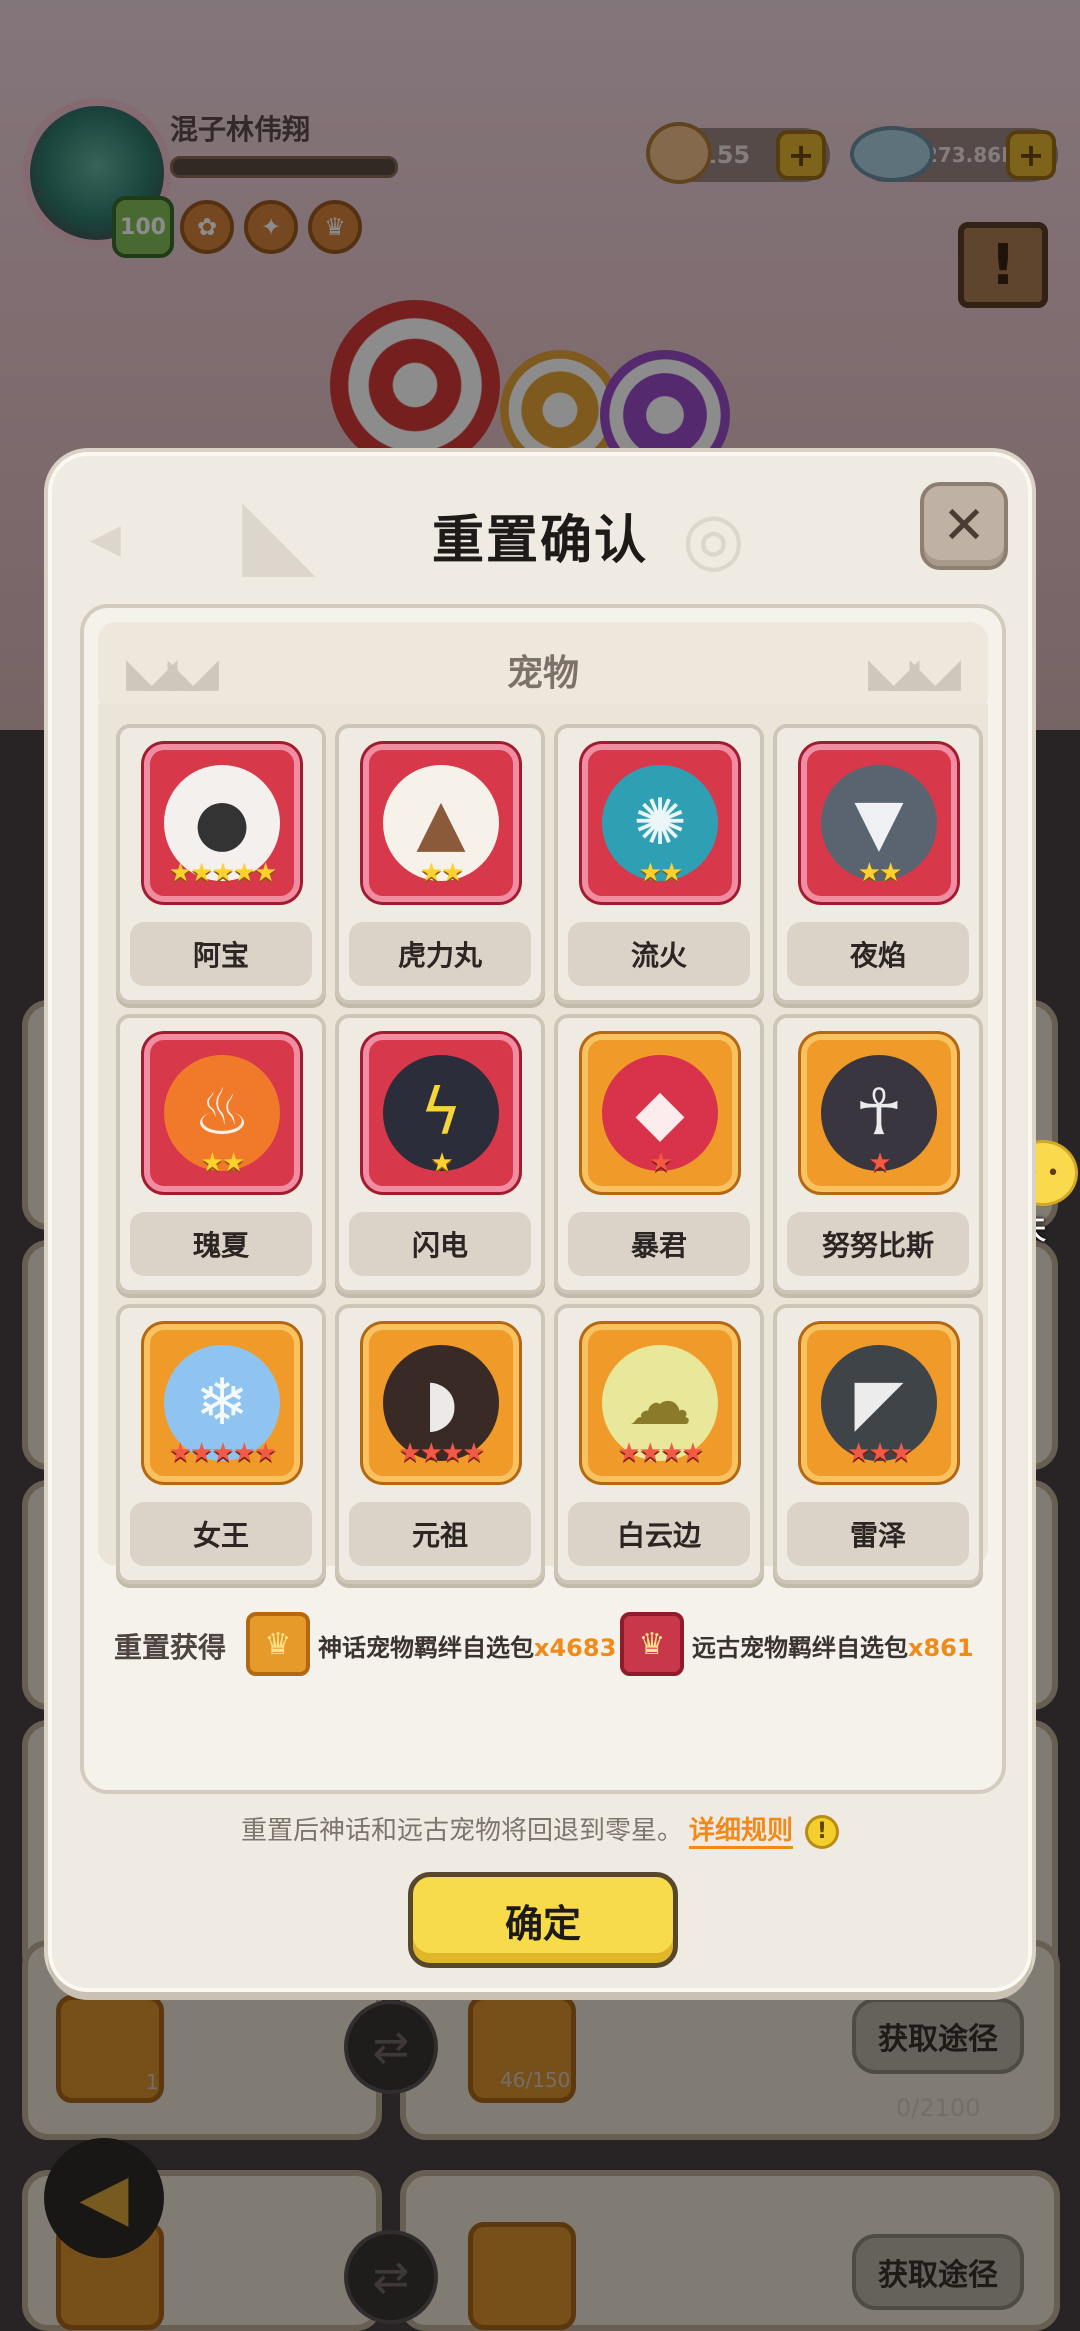  I want to click on ancient-bond-pack-icon: ♛, so click(652, 1644).